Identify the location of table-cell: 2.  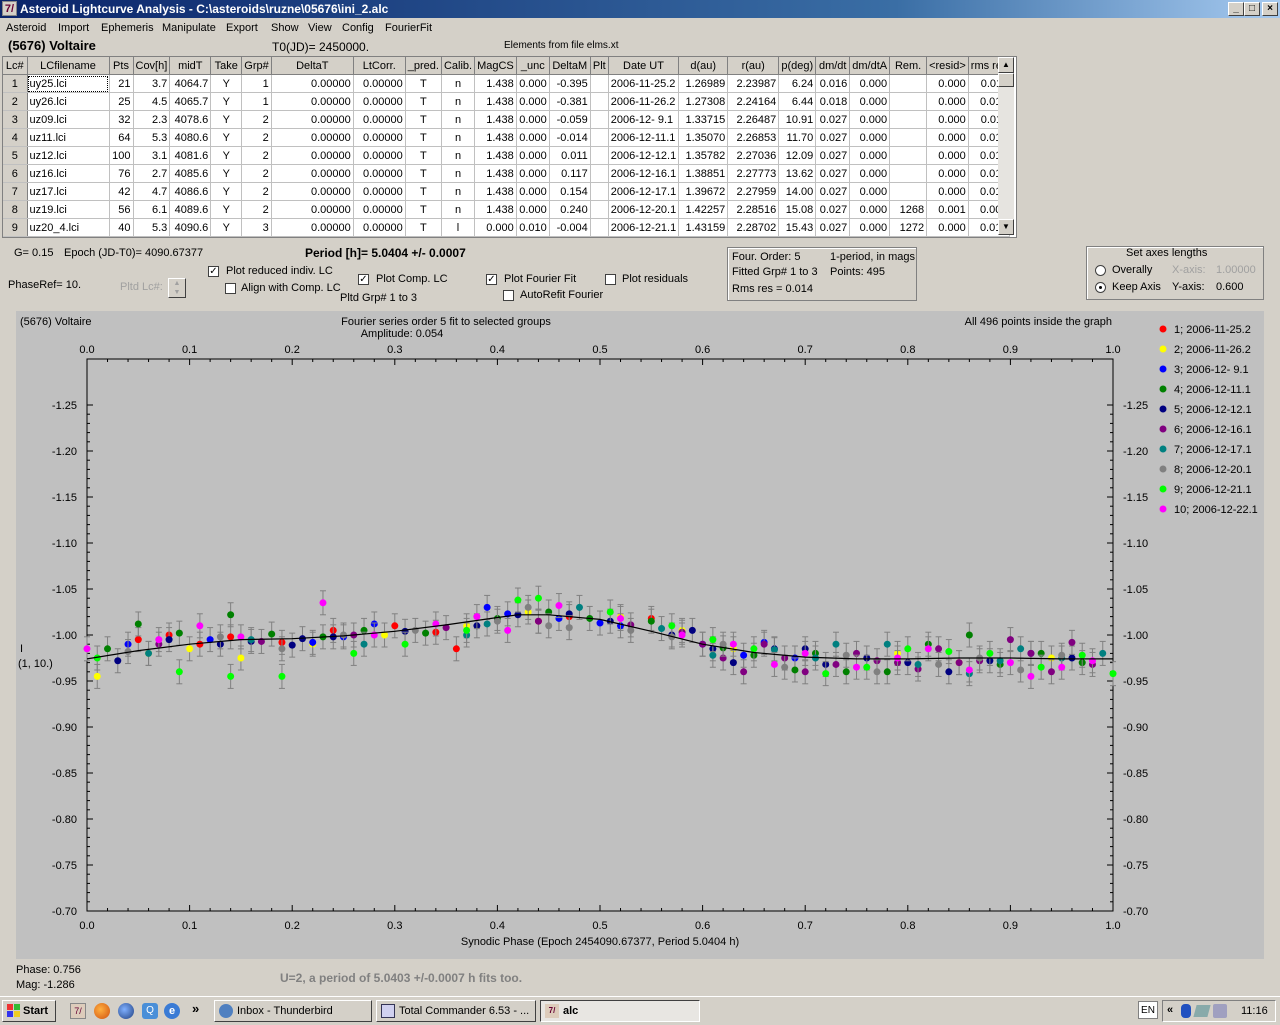
(256, 209).